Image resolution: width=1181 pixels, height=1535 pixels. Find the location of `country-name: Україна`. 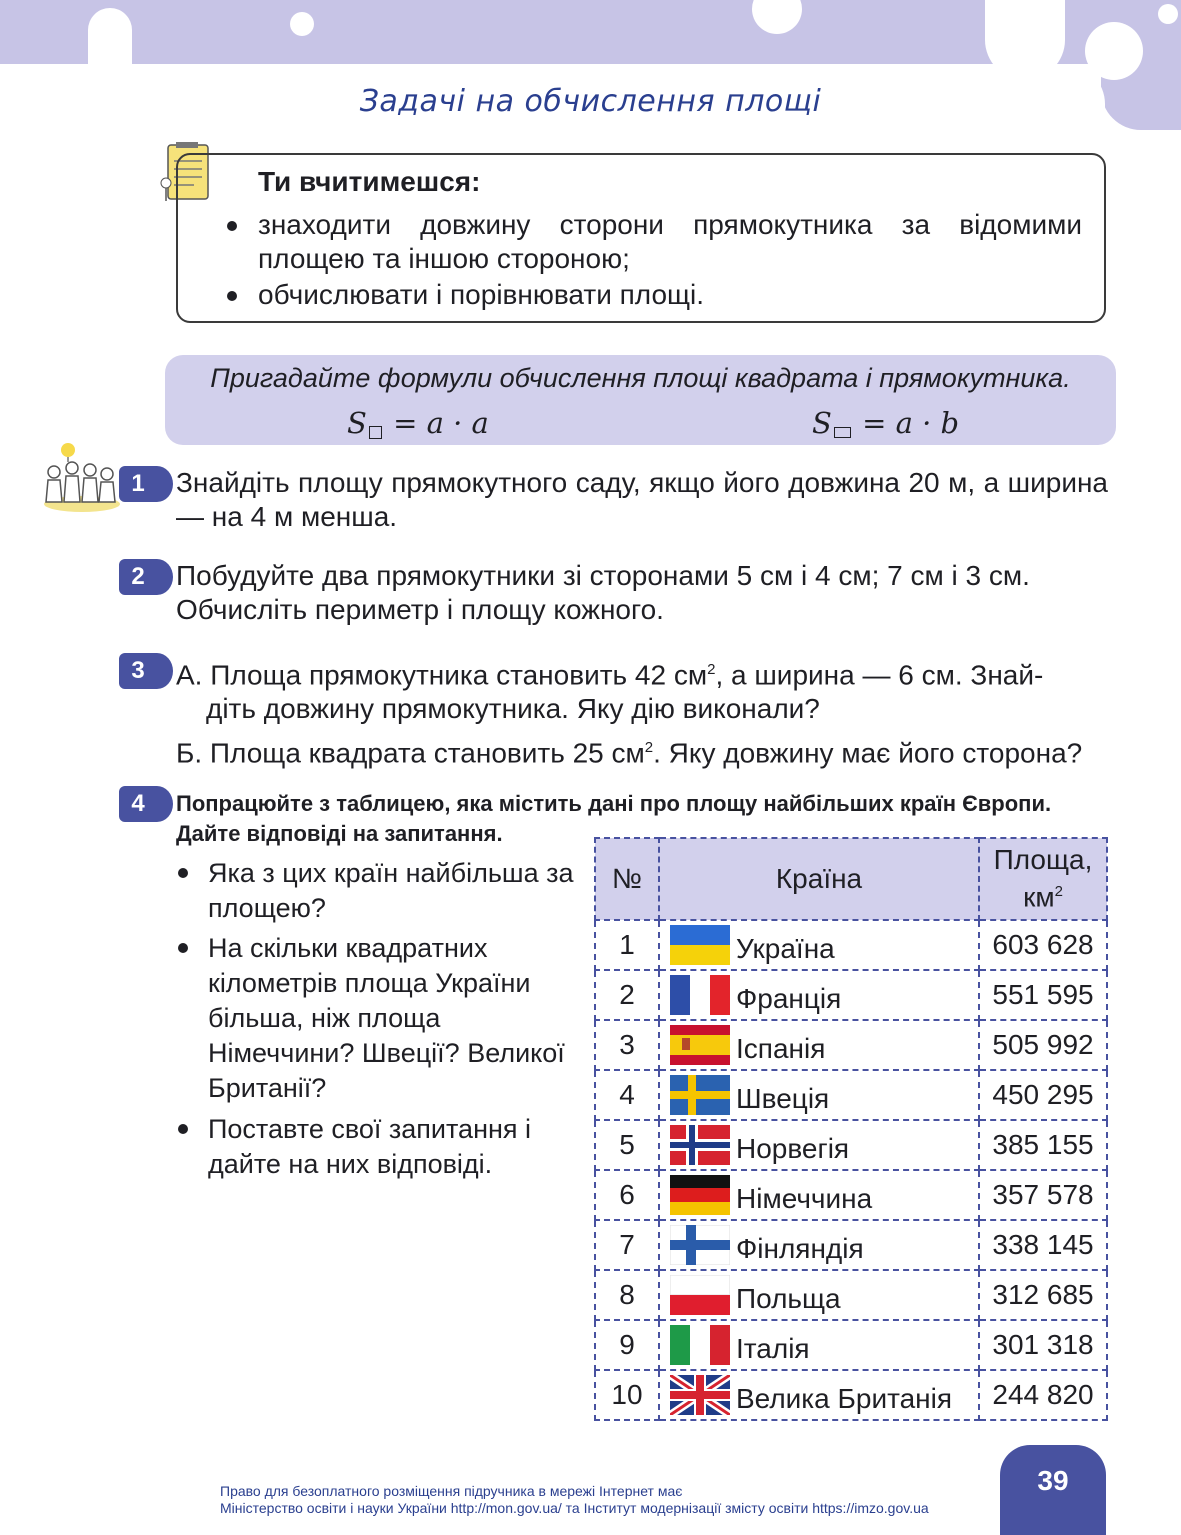

country-name: Україна is located at coordinates (785, 948).